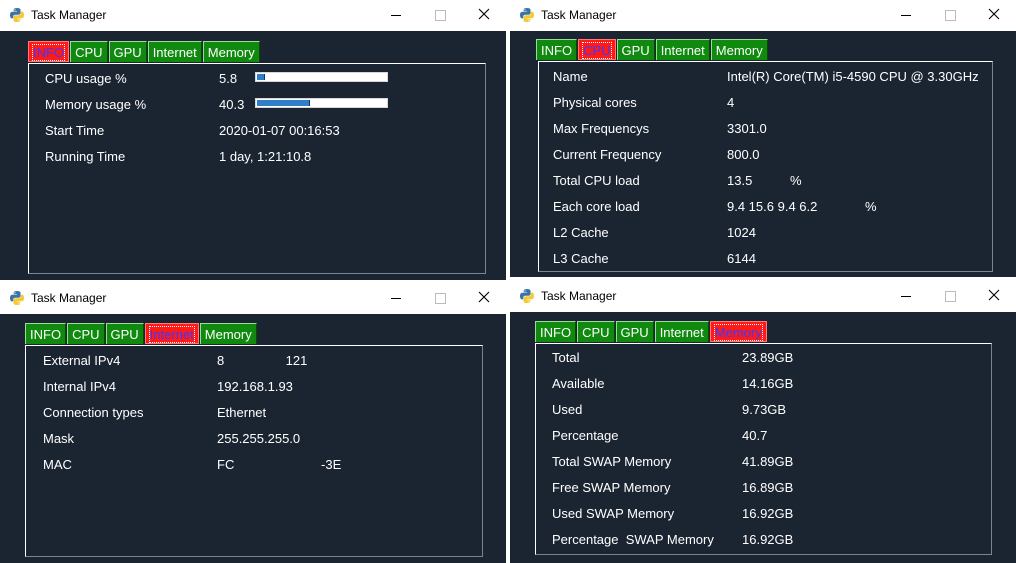 This screenshot has height=563, width=1016. Describe the element at coordinates (86, 78) in the screenshot. I see `field-label: CPU usage %` at that location.